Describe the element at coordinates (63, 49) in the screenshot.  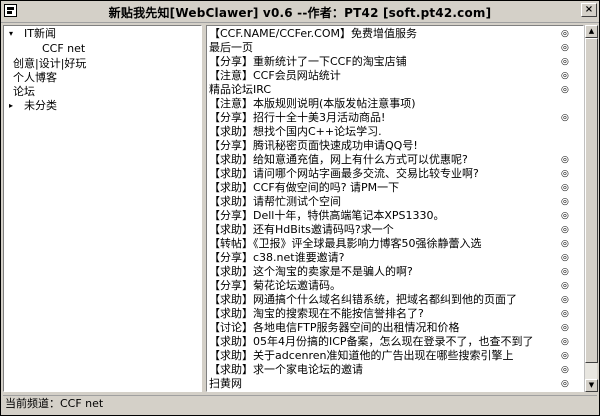
I see `tree-item: CCF net` at that location.